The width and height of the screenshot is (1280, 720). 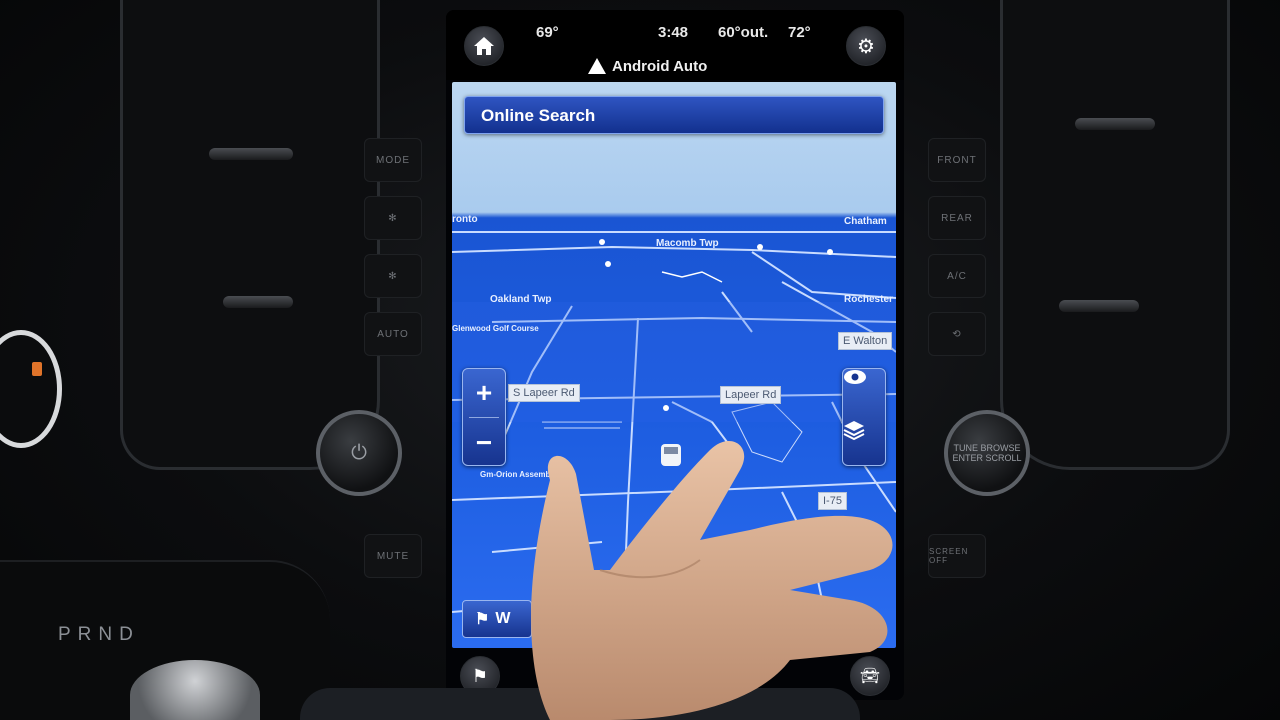 What do you see at coordinates (393, 160) in the screenshot?
I see `mode-button: MODE` at bounding box center [393, 160].